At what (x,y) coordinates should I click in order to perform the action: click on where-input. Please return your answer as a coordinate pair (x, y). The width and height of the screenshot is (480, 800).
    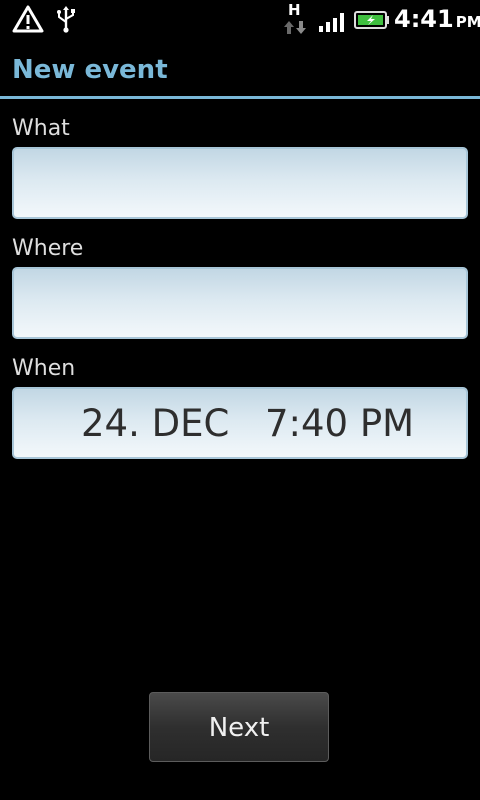
    Looking at the image, I should click on (240, 303).